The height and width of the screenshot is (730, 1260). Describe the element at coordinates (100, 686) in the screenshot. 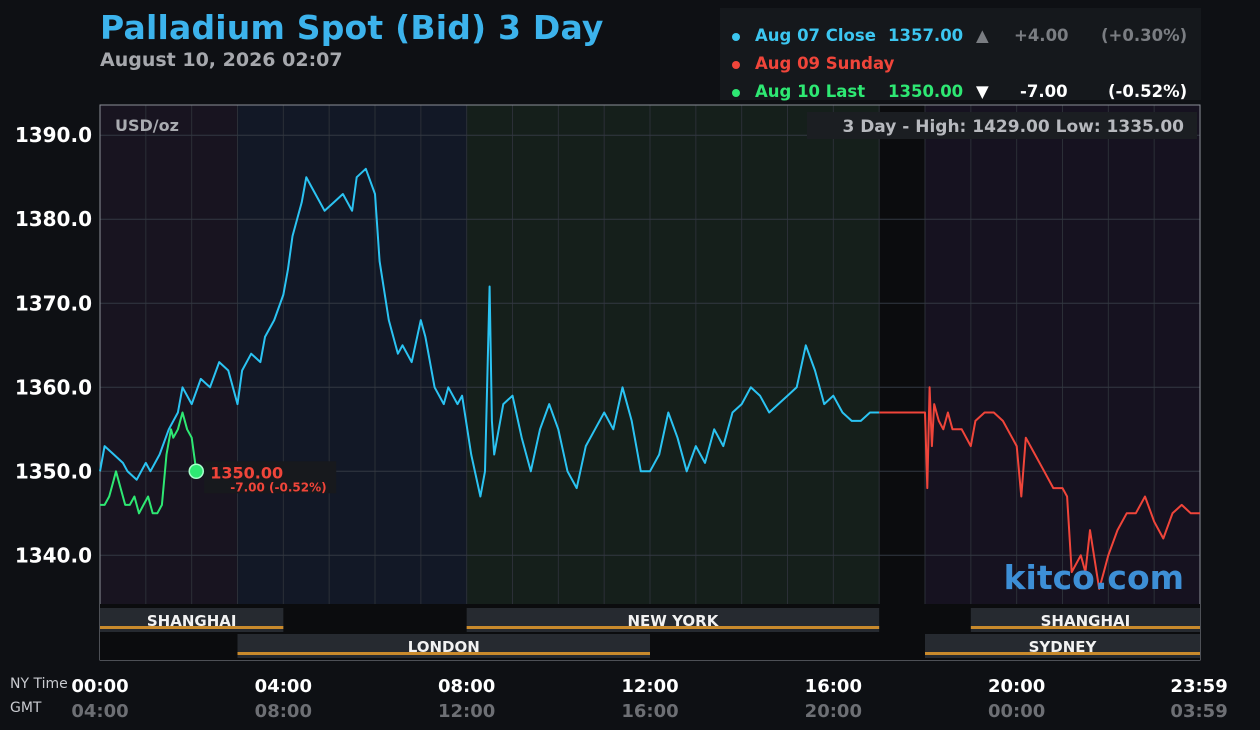

I see `x-tick-ny: 00:00` at that location.